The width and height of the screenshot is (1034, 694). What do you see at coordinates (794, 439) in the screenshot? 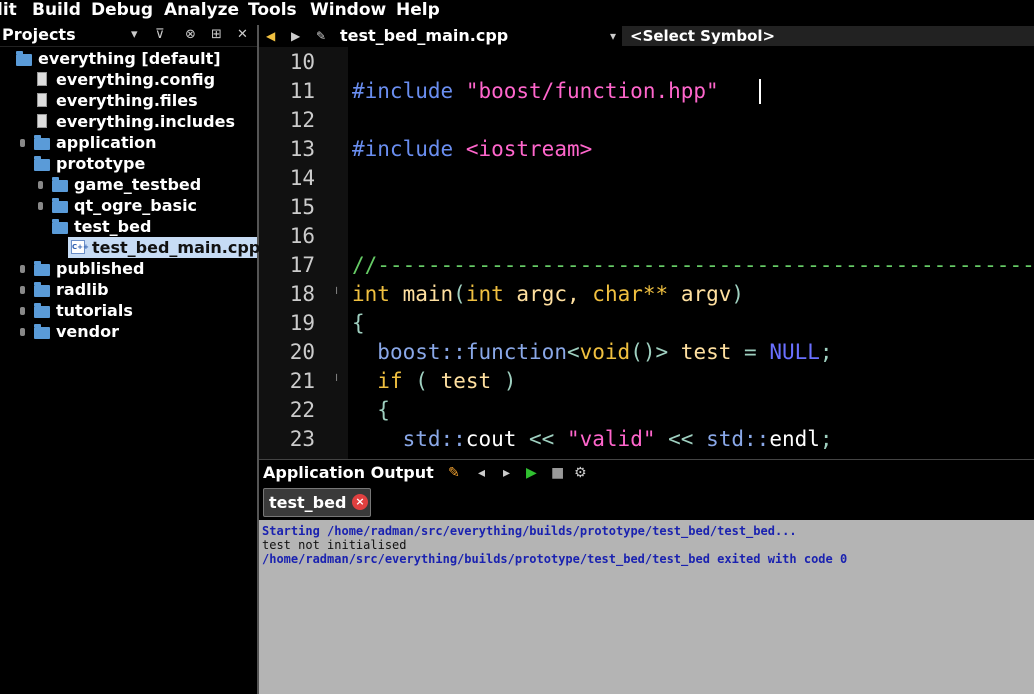
I see `identifier: endl` at bounding box center [794, 439].